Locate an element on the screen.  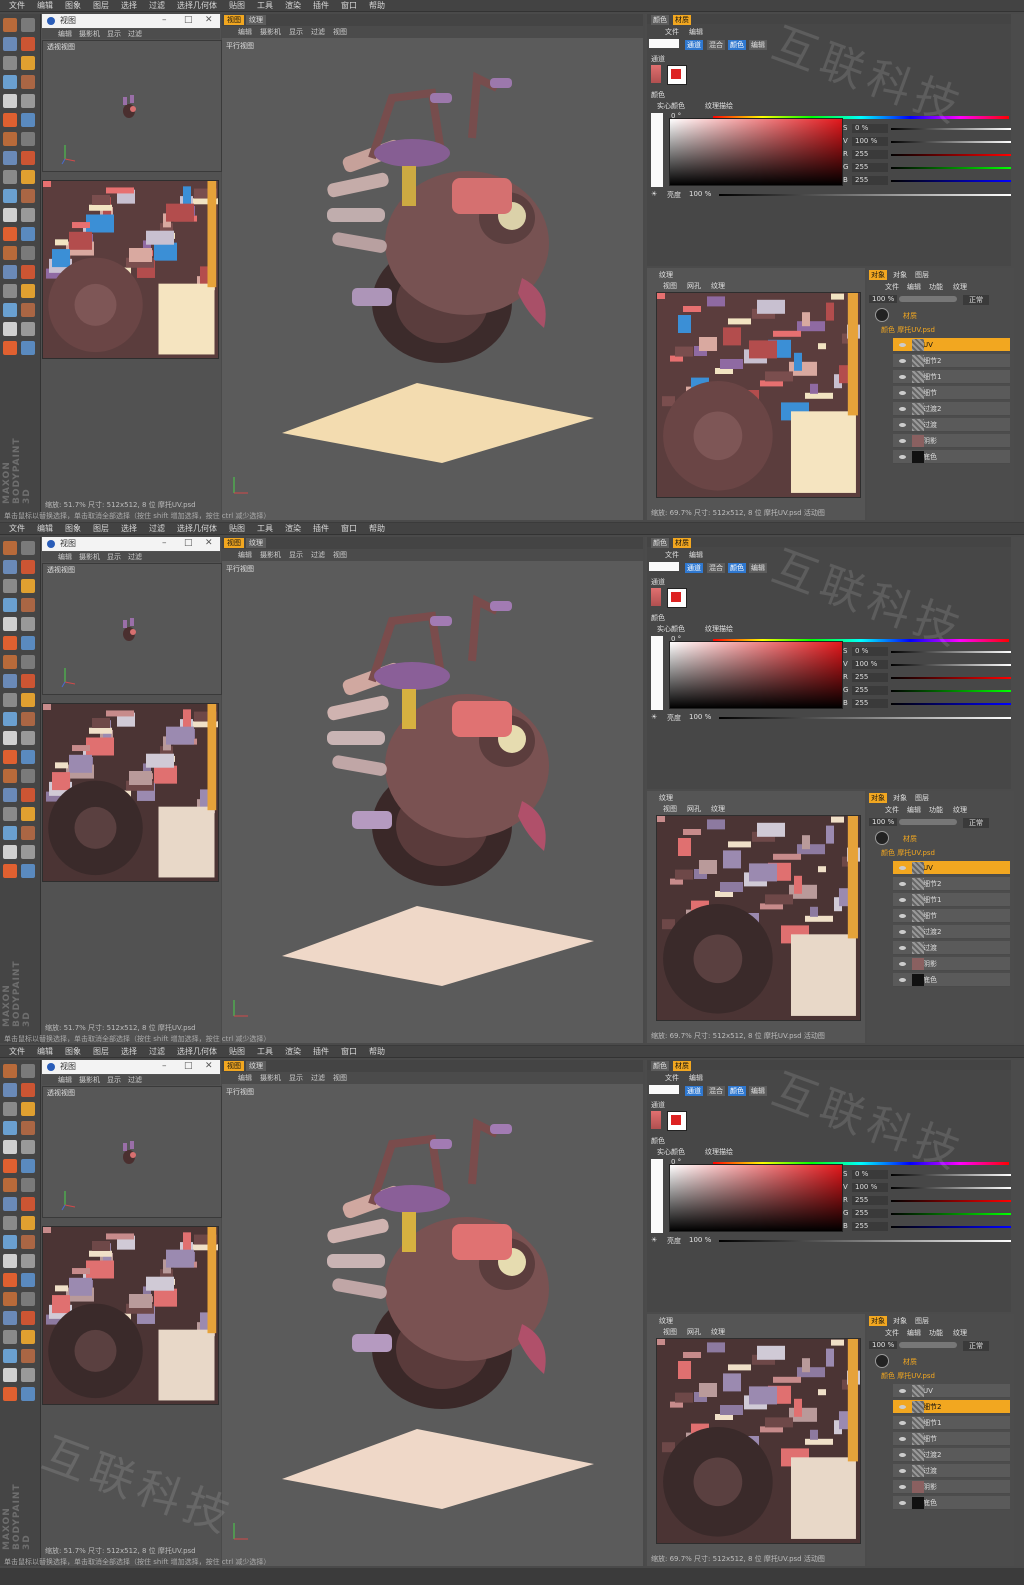
channel-tab-mix: 混合 is located at coordinates (716, 1091).